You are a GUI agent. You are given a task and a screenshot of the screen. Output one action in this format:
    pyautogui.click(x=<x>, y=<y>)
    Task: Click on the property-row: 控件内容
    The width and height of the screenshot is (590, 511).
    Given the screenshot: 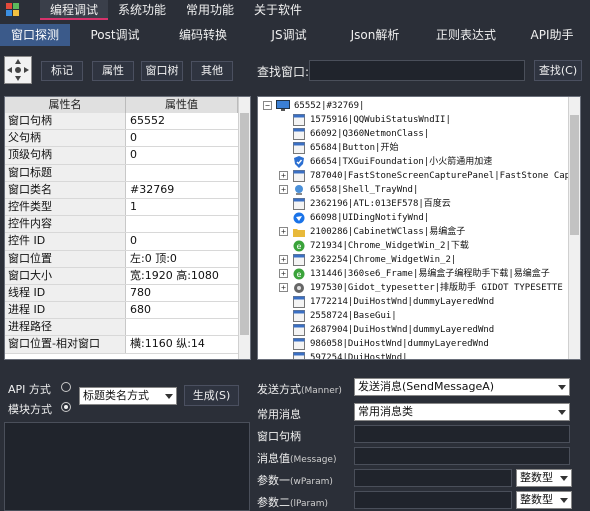 What is the action you would take?
    pyautogui.click(x=127, y=225)
    